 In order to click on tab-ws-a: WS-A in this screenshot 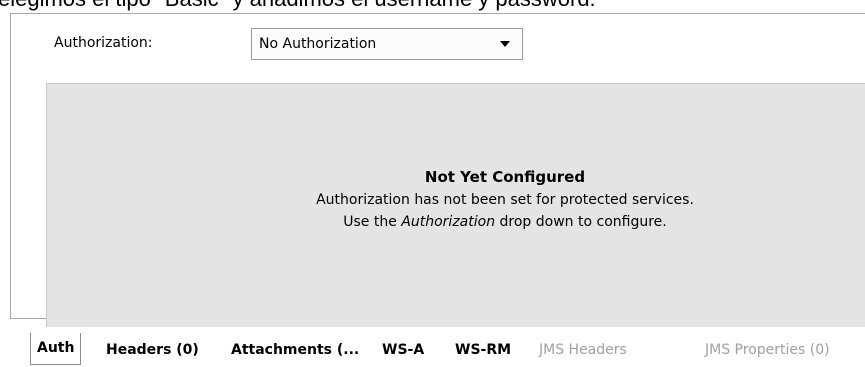, I will do `click(403, 350)`.